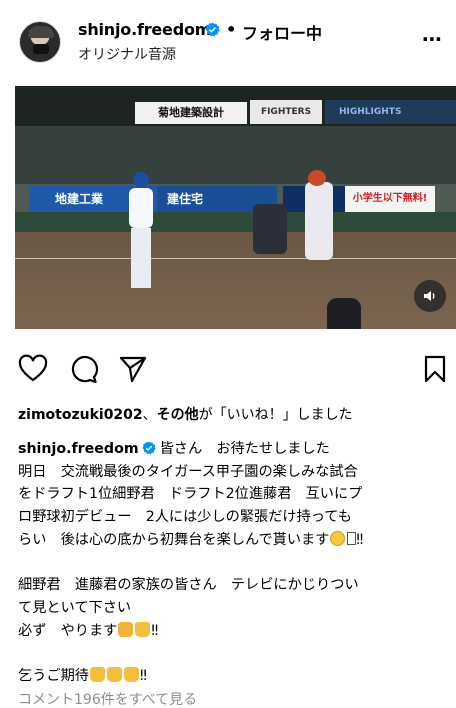  I want to click on comment-icon, so click(83, 369).